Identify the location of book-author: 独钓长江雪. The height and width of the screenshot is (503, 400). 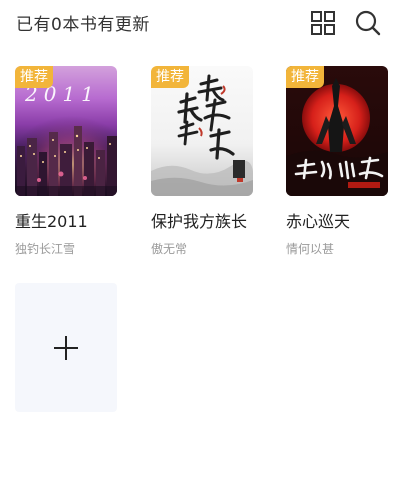
(45, 249).